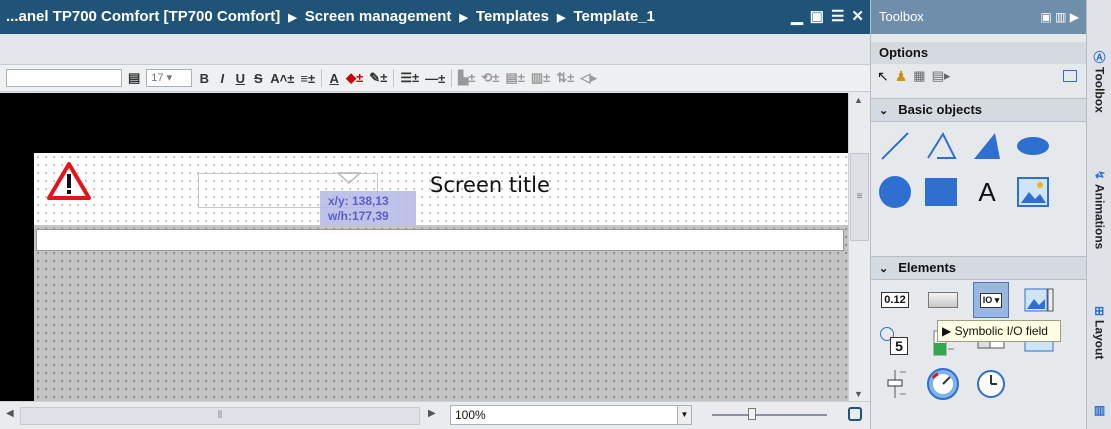  I want to click on vertical-scrollbar: ▲ ≡ ▼, so click(859, 247).